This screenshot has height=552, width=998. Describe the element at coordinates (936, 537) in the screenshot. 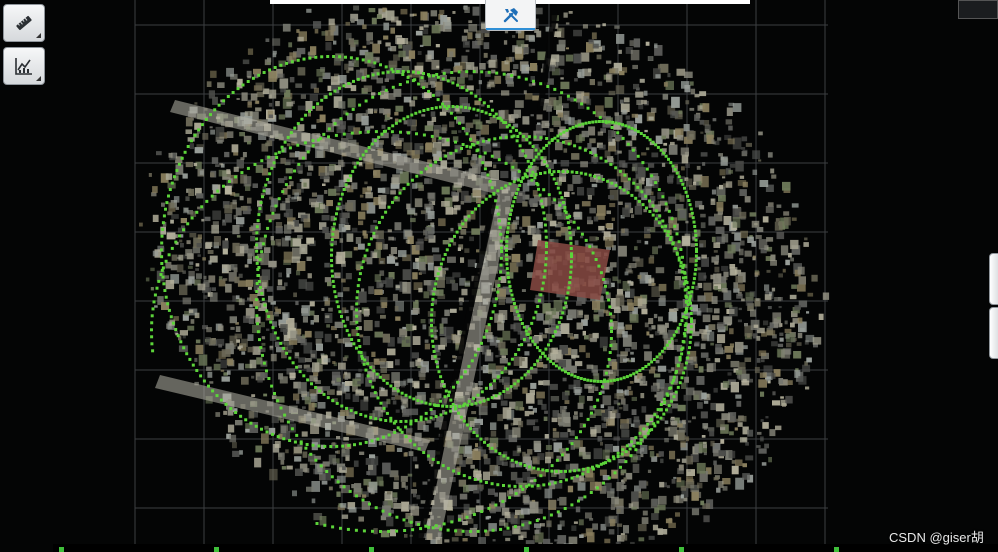

I see `watermark-text: CSDN @giser胡` at that location.